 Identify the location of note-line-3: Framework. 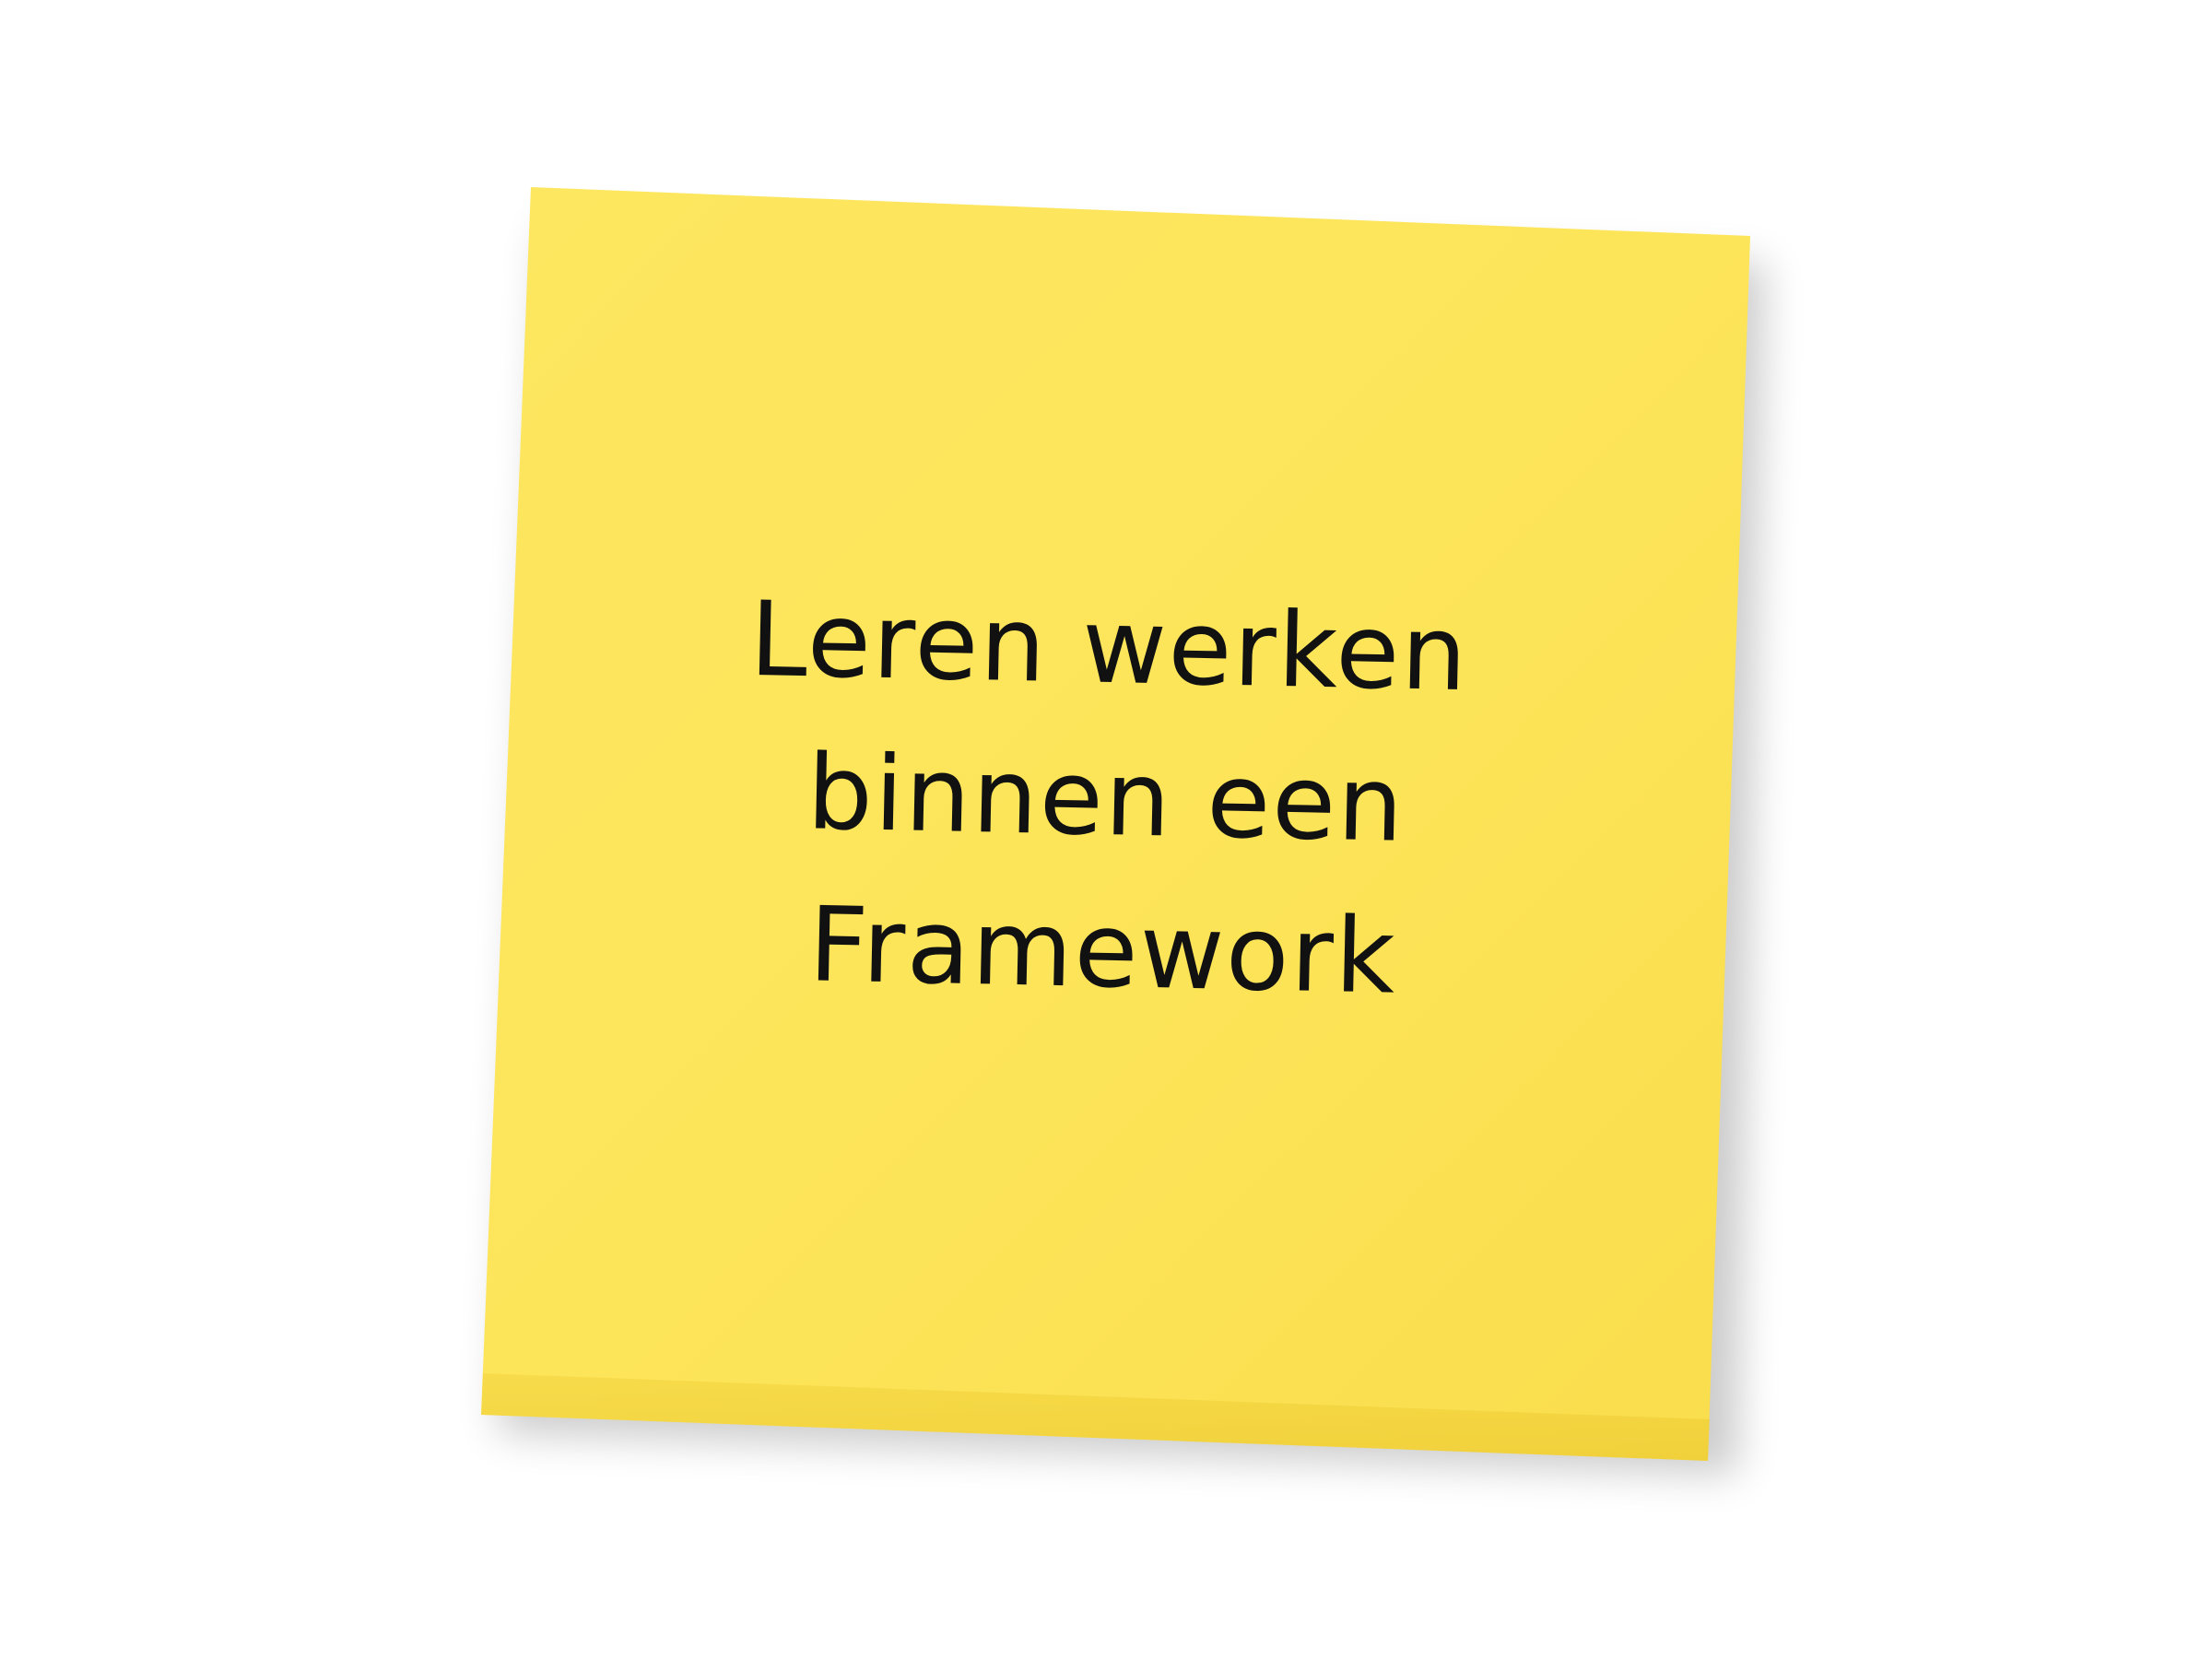
(1102, 951).